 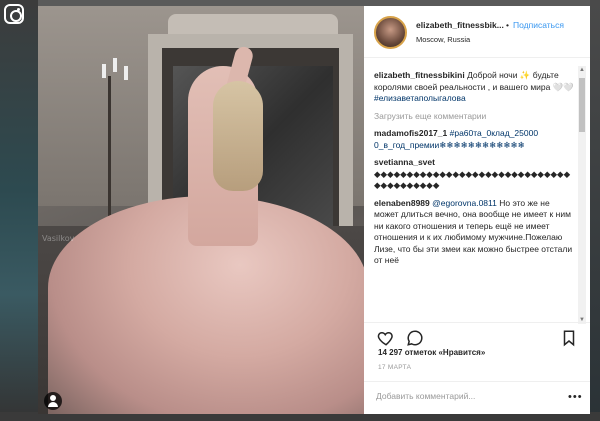 What do you see at coordinates (582, 105) in the screenshot?
I see `scrollbar-thumb` at bounding box center [582, 105].